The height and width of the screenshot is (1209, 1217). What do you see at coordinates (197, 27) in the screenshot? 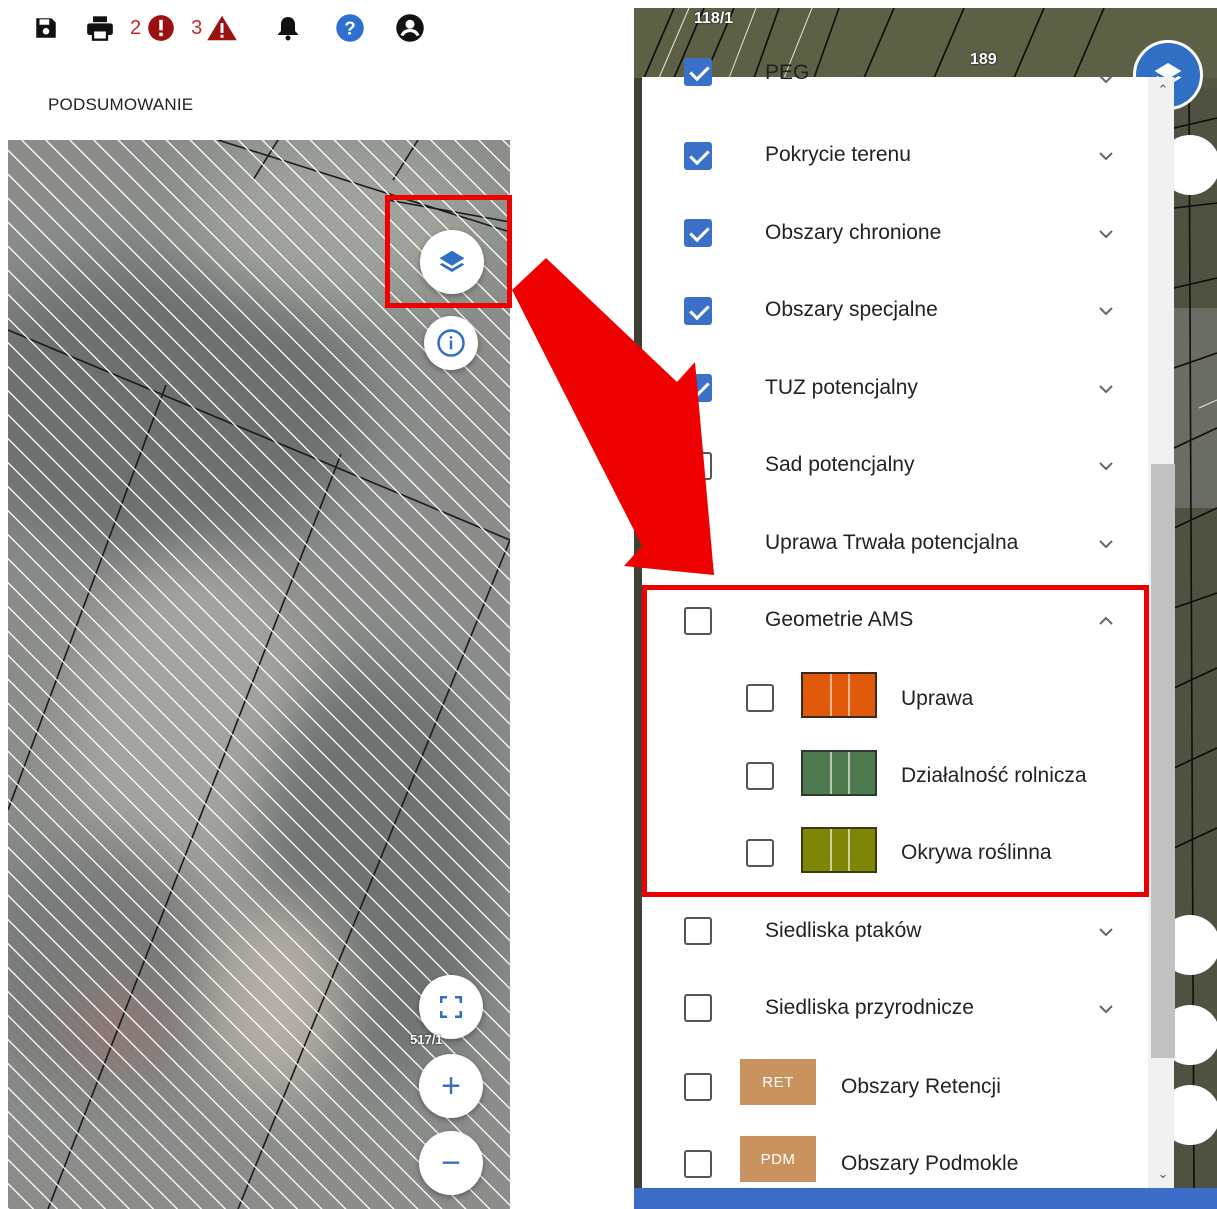
I see `warnings-count: 3` at bounding box center [197, 27].